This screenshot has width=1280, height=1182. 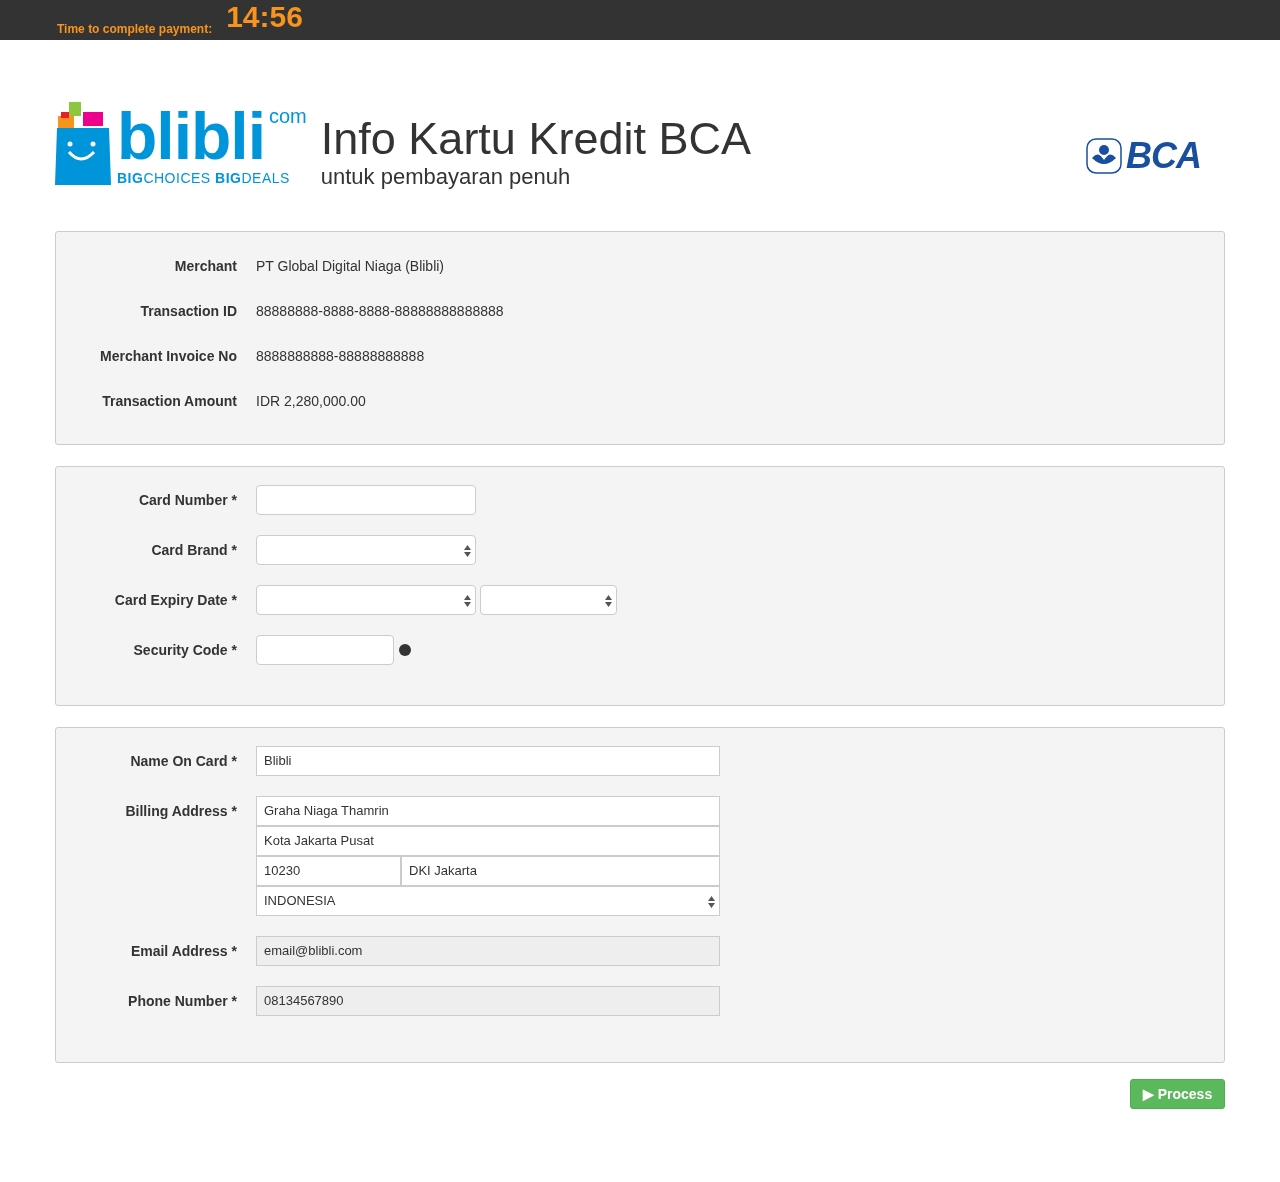 What do you see at coordinates (488, 901) in the screenshot?
I see `country-dropdown: INDONESIA` at bounding box center [488, 901].